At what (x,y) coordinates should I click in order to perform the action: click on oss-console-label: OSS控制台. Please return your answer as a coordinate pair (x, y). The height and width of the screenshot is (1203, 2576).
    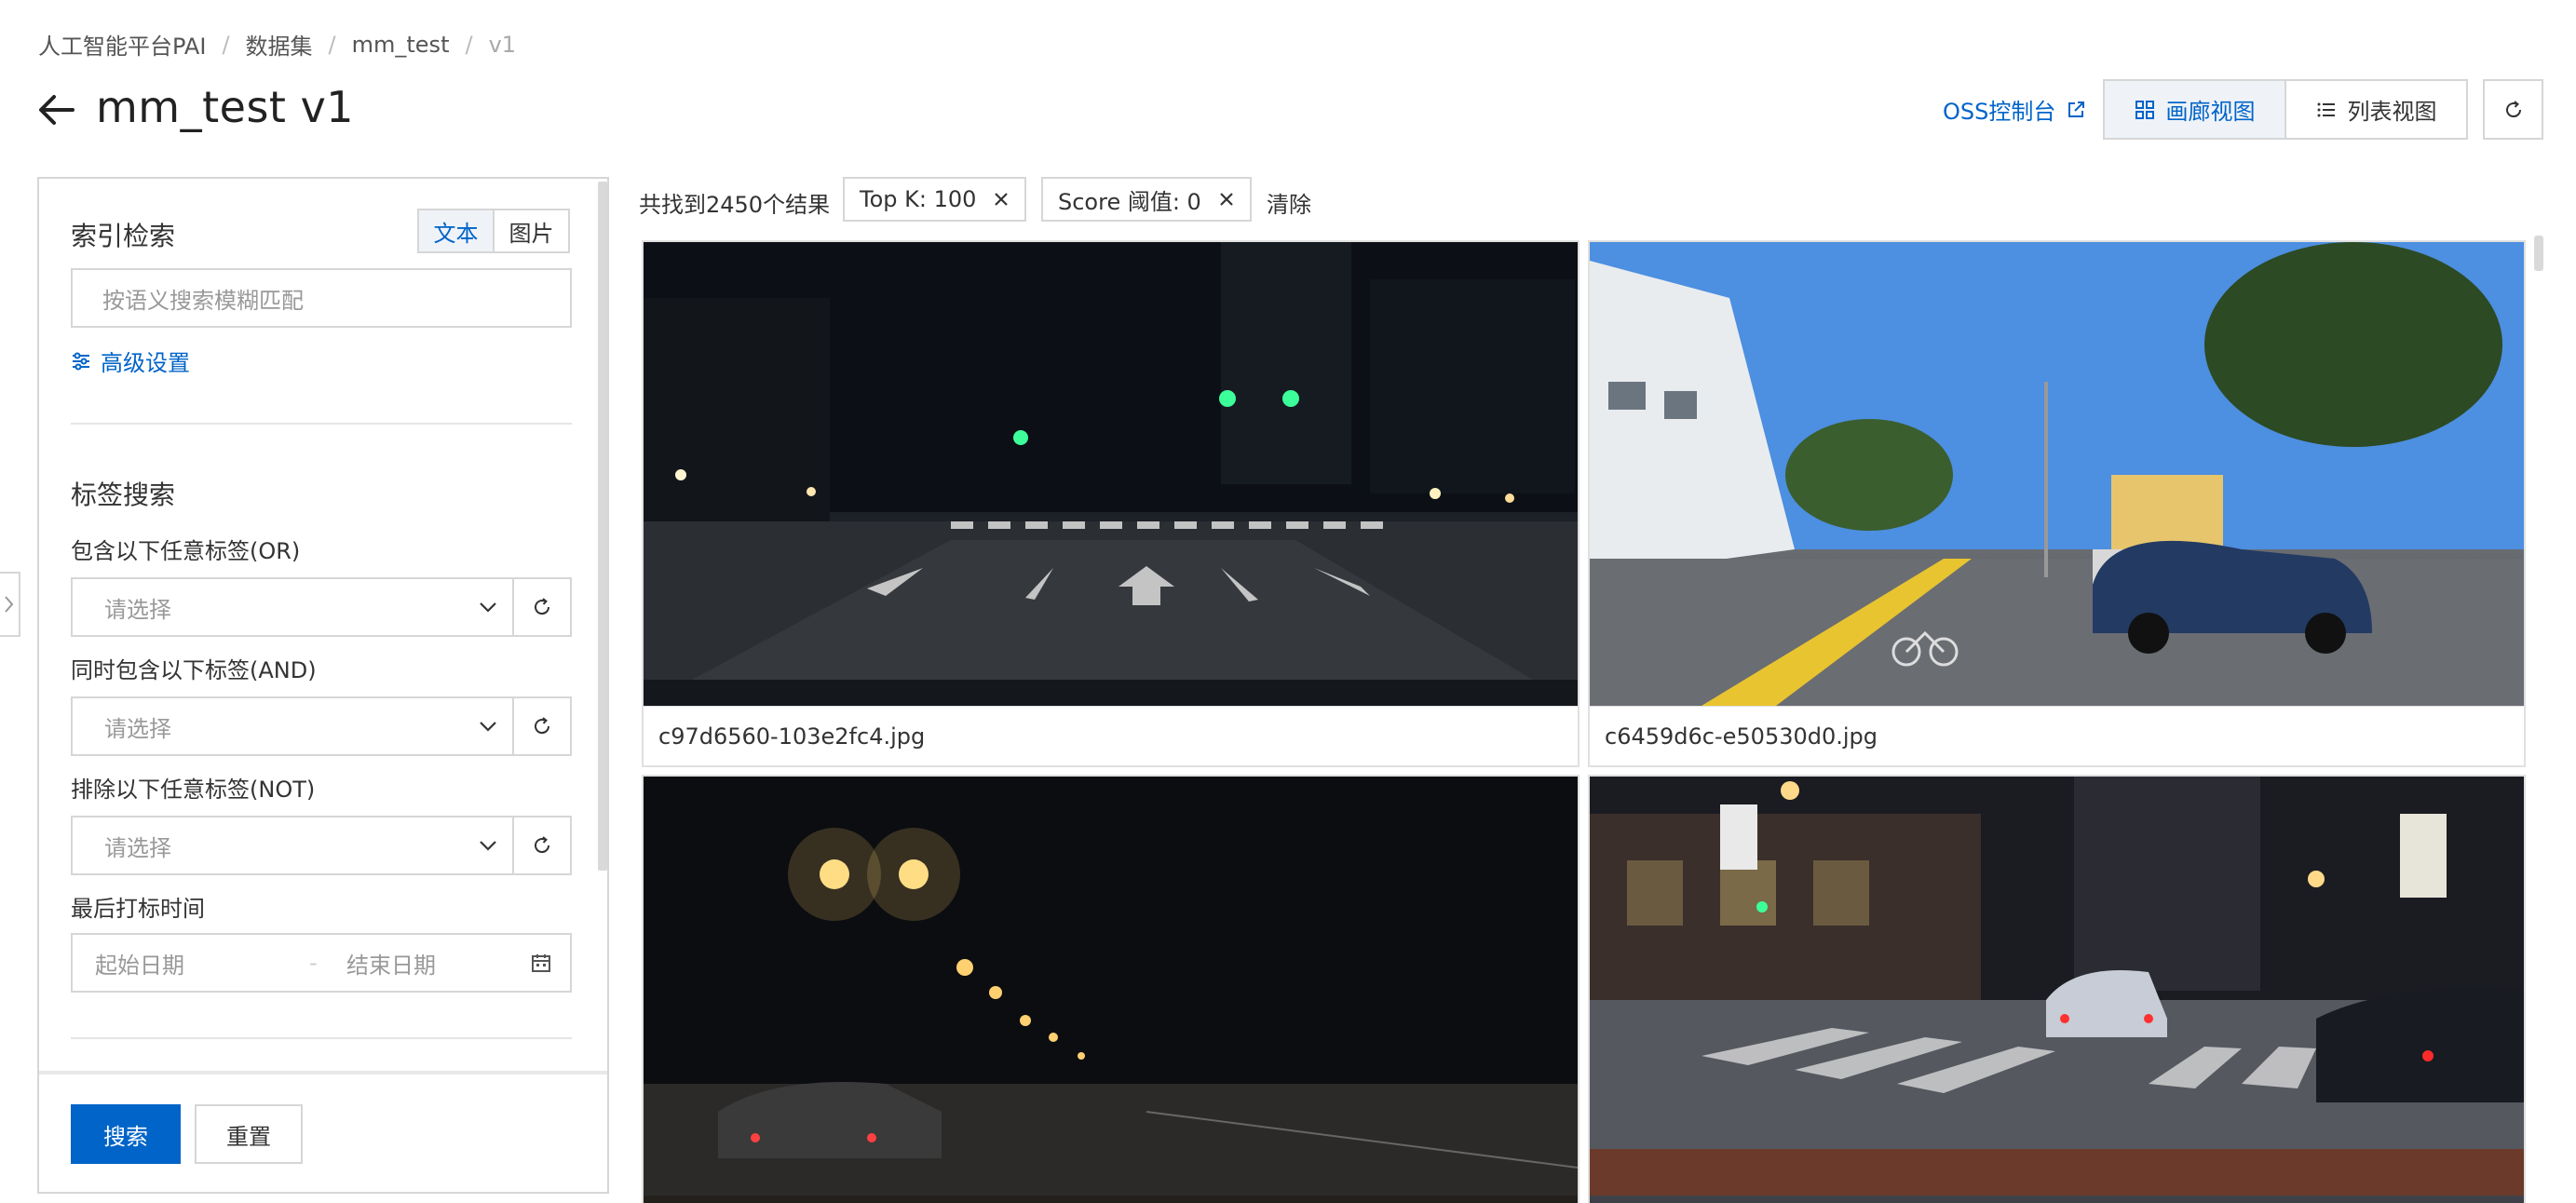
    Looking at the image, I should click on (1999, 112).